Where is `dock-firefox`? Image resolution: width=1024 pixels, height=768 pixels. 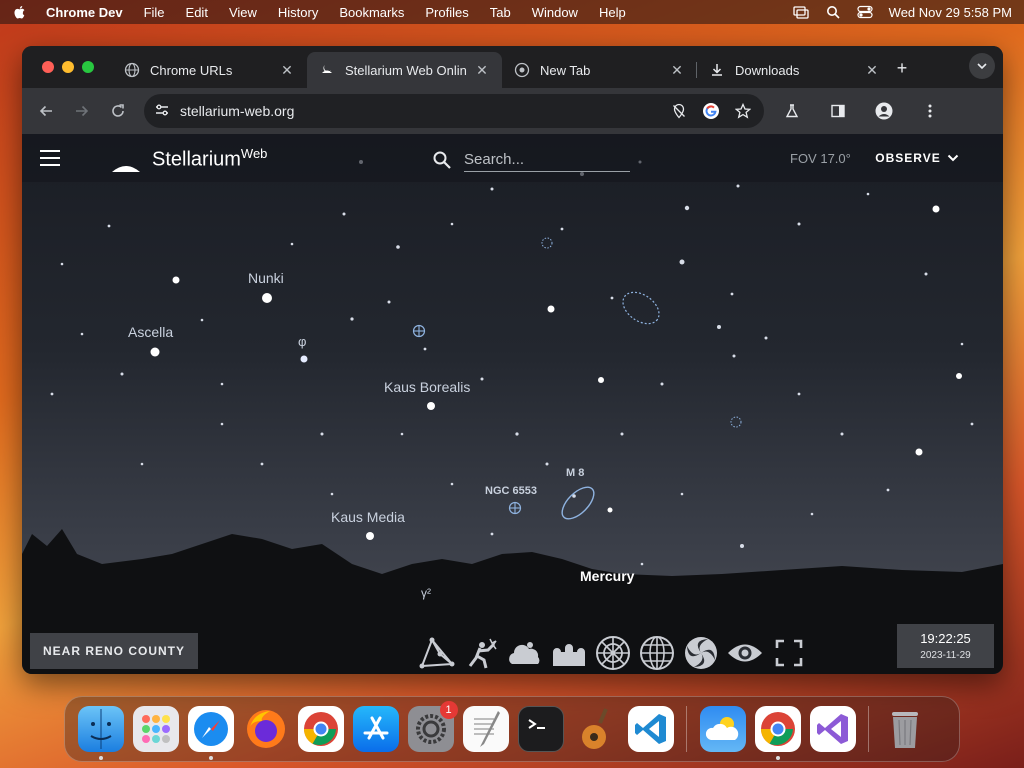 dock-firefox is located at coordinates (266, 729).